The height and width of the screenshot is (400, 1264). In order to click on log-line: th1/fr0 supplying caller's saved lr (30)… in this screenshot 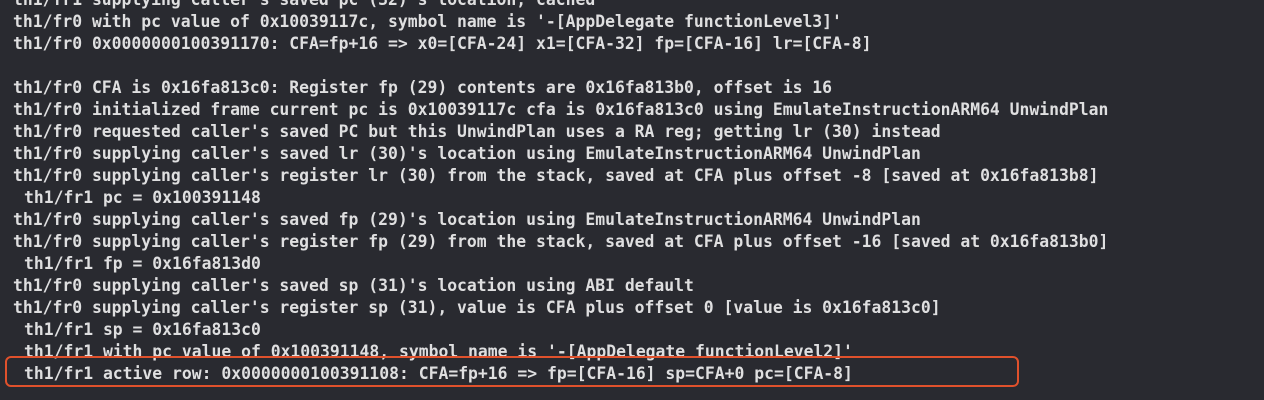, I will do `click(467, 153)`.